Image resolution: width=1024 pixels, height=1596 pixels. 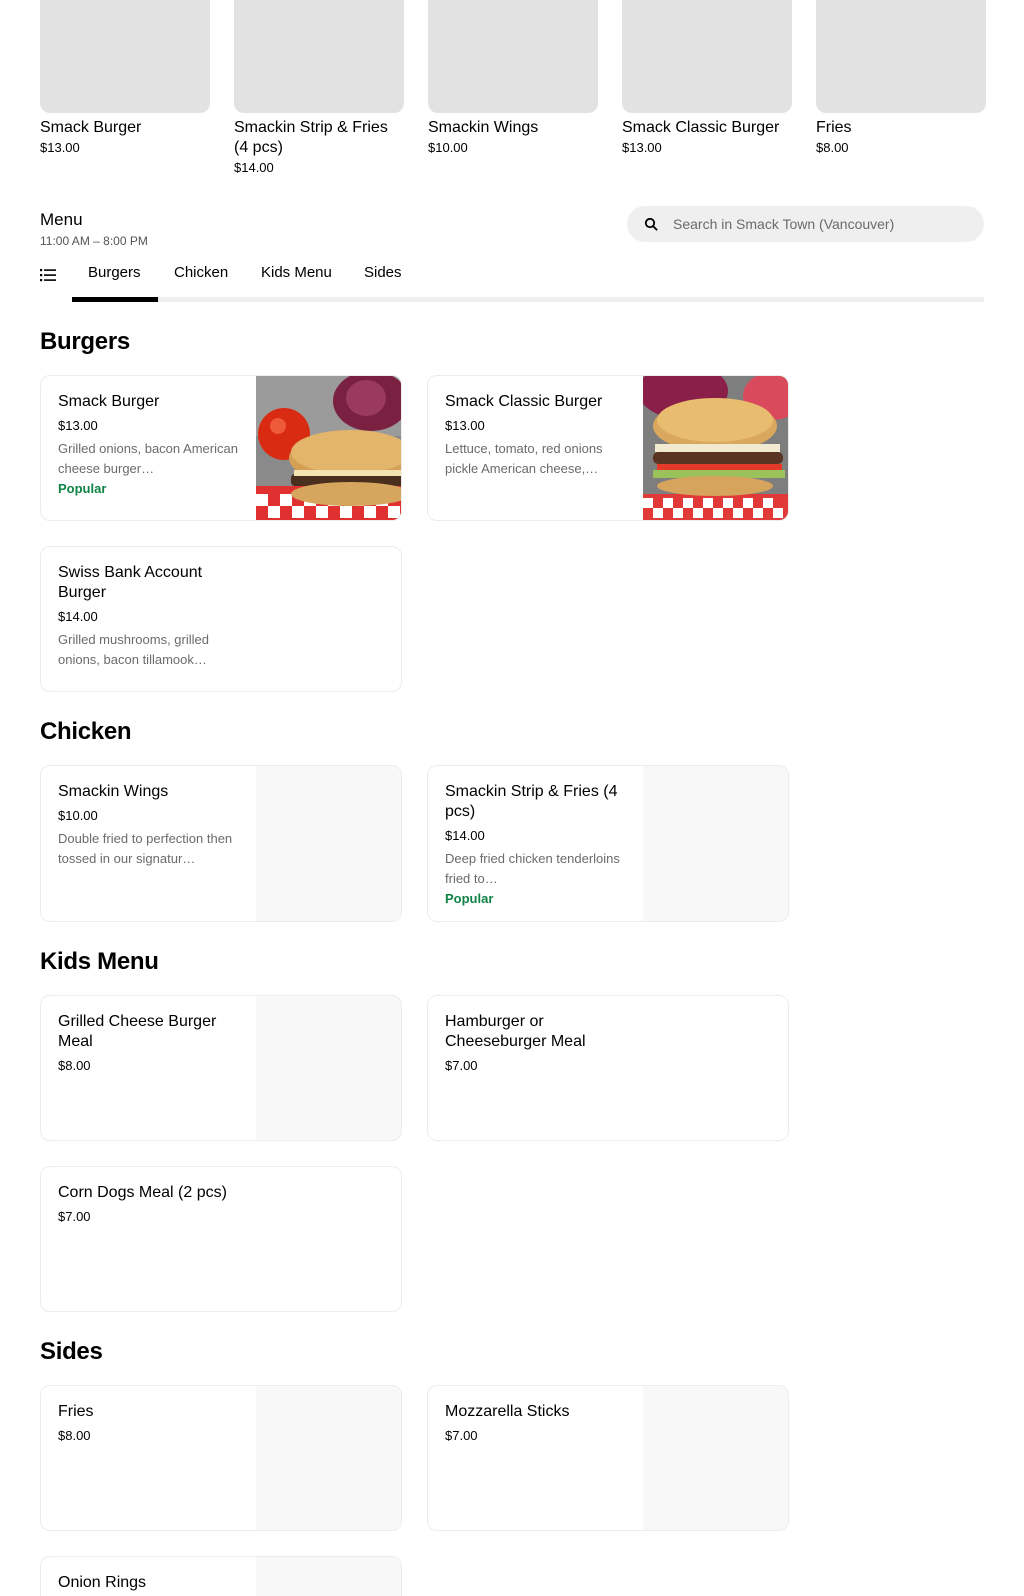 I want to click on menu-item-card: Mozzarella Sticks $7.00, so click(x=608, y=1458).